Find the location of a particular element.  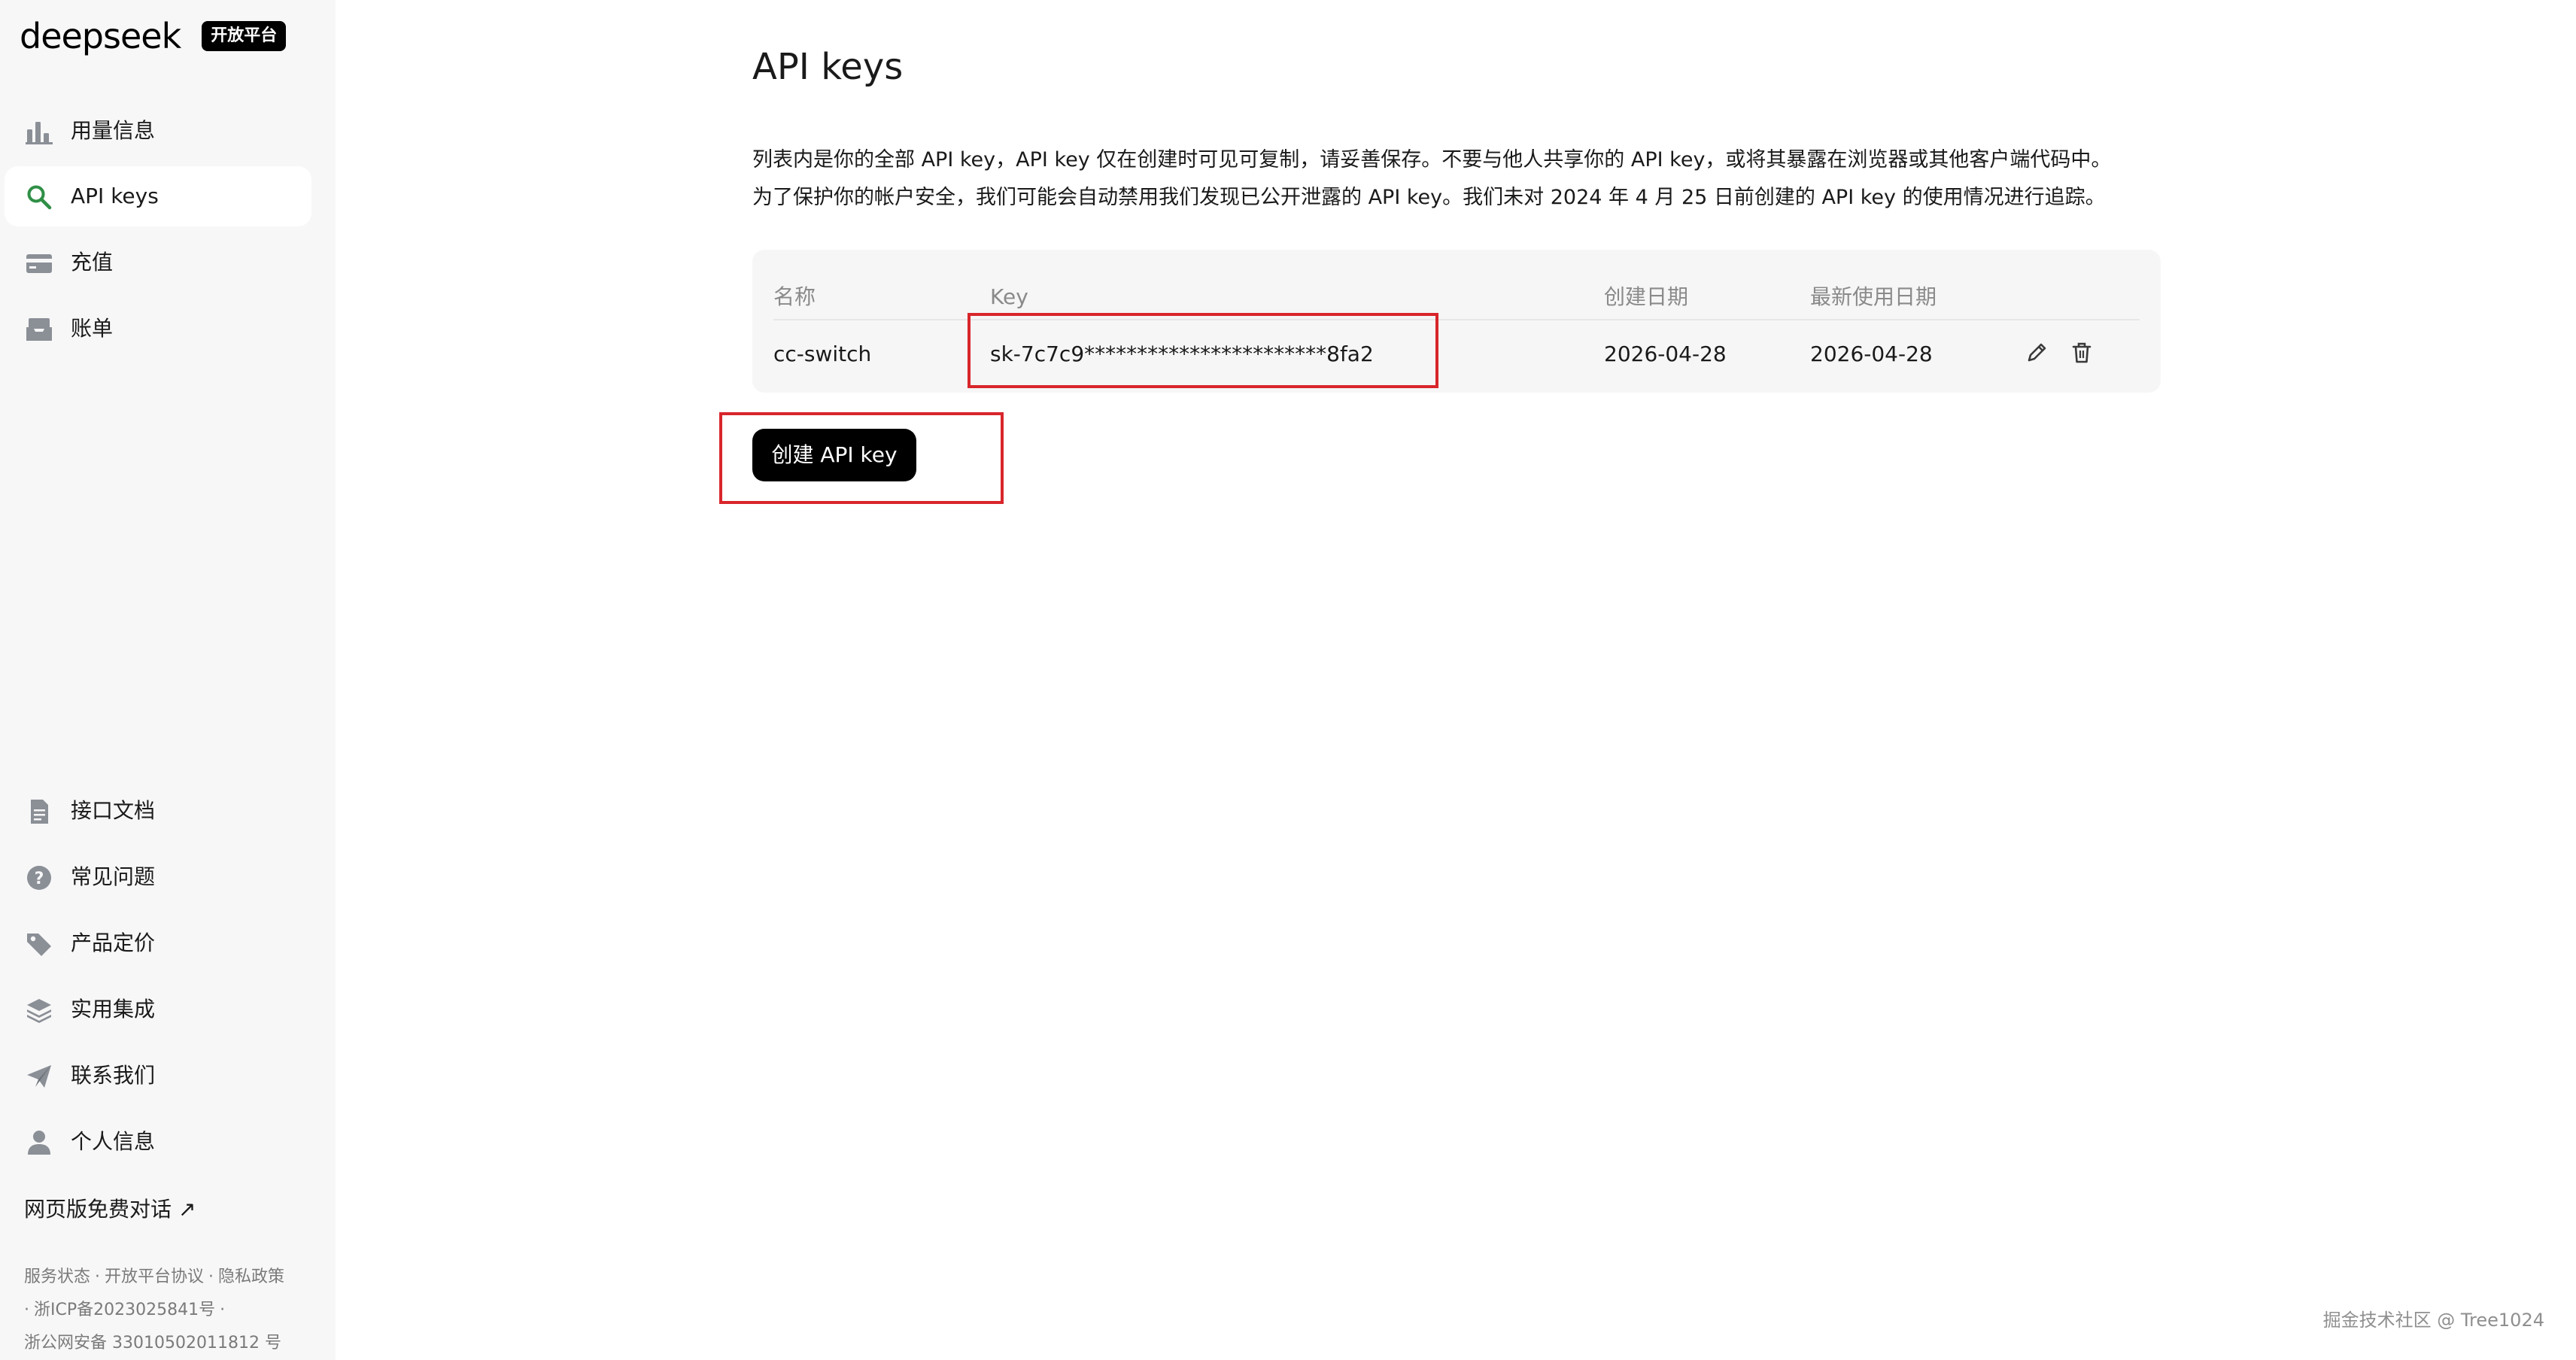

tag-icon is located at coordinates (39, 944).